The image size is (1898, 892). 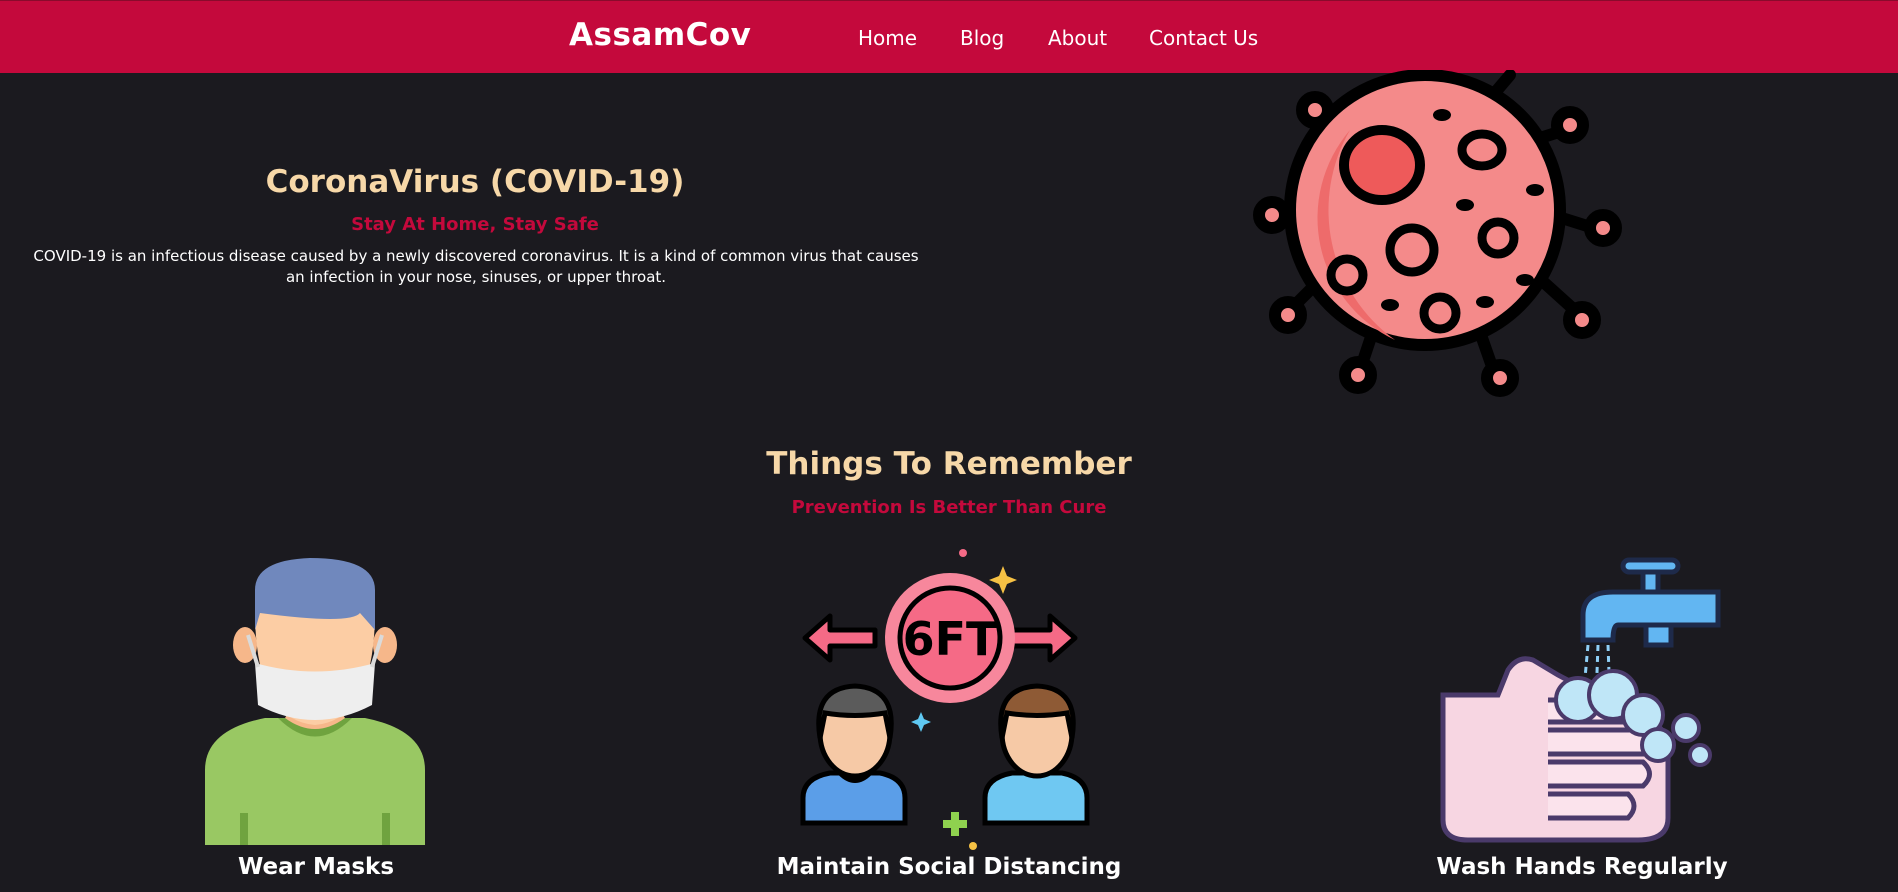 I want to click on brand-logo: AssamCov, so click(x=660, y=35).